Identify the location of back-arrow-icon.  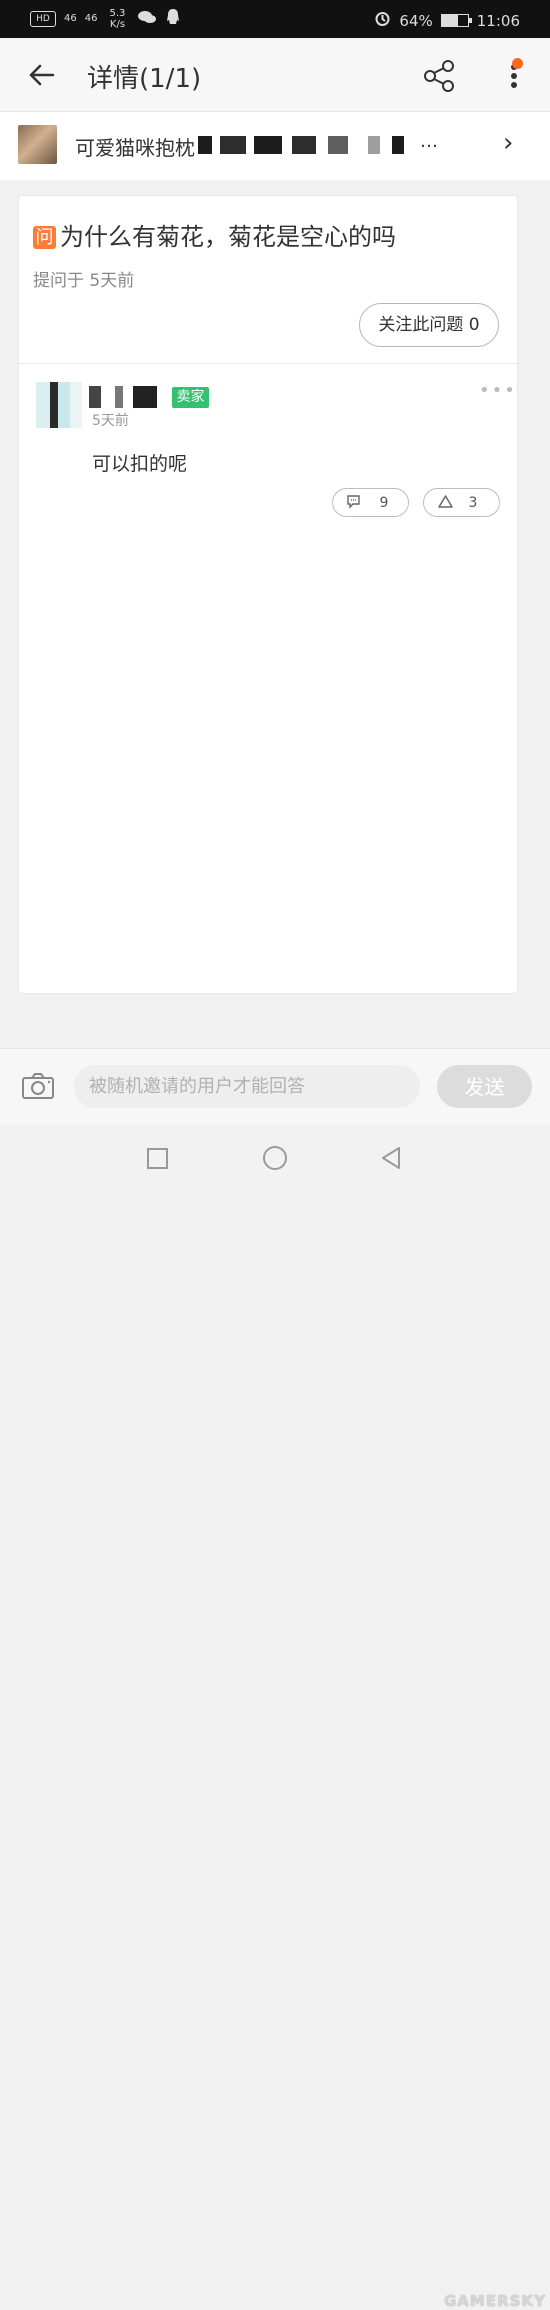
(42, 75).